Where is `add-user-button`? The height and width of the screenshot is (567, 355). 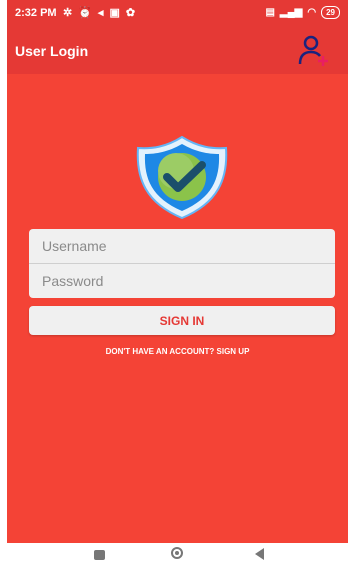
add-user-button is located at coordinates (315, 51).